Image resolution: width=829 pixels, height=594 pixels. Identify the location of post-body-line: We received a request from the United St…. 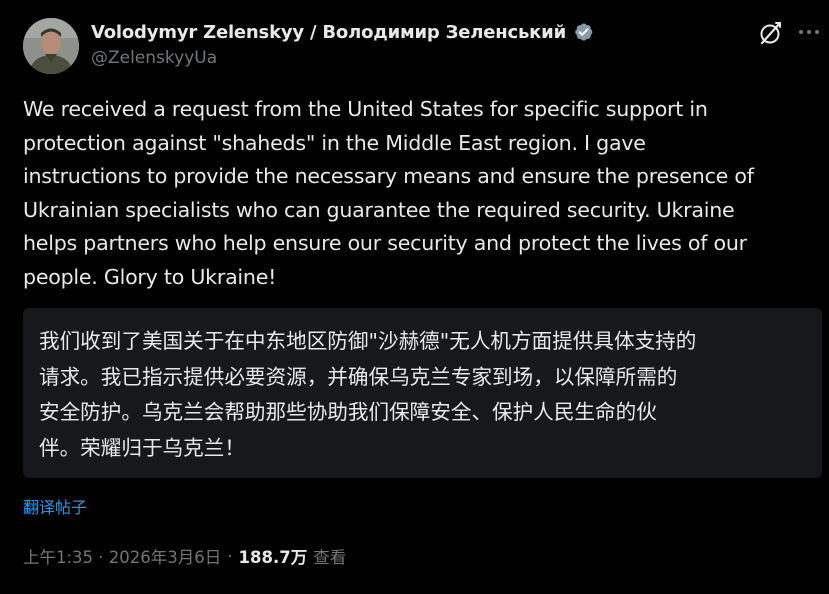
(365, 109).